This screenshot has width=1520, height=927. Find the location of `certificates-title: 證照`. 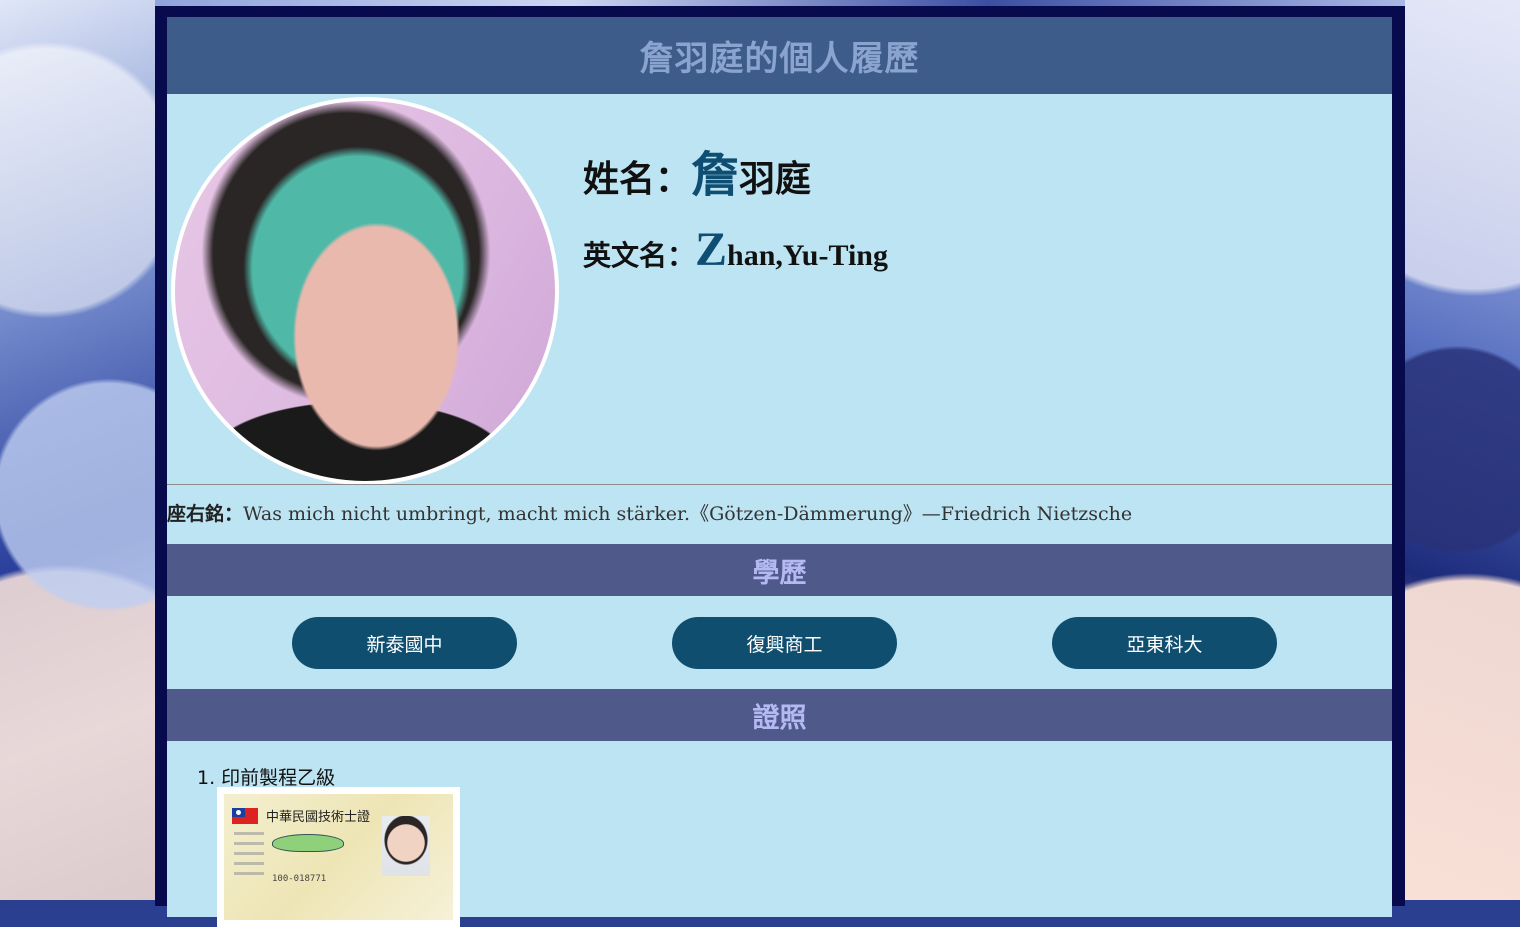

certificates-title: 證照 is located at coordinates (779, 718).